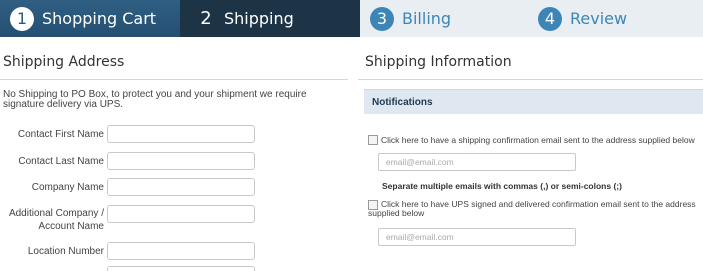 This screenshot has height=271, width=703. I want to click on location-number-input, so click(181, 251).